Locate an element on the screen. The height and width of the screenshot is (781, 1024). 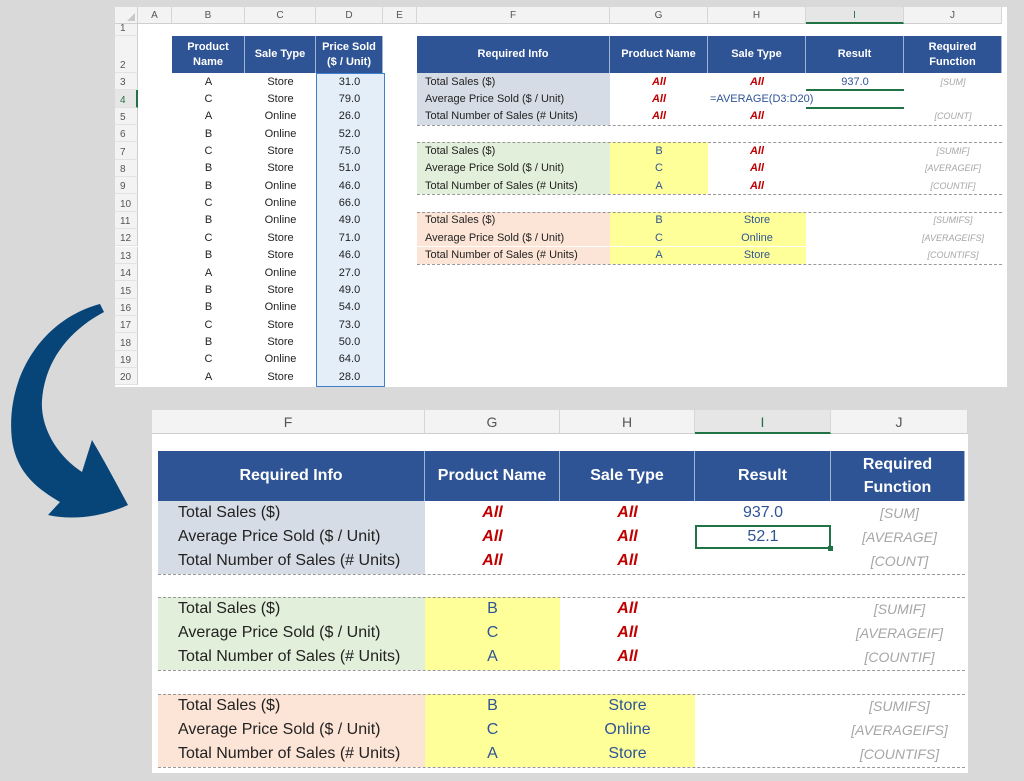
selected-result-cell: 52.1 is located at coordinates (763, 537).